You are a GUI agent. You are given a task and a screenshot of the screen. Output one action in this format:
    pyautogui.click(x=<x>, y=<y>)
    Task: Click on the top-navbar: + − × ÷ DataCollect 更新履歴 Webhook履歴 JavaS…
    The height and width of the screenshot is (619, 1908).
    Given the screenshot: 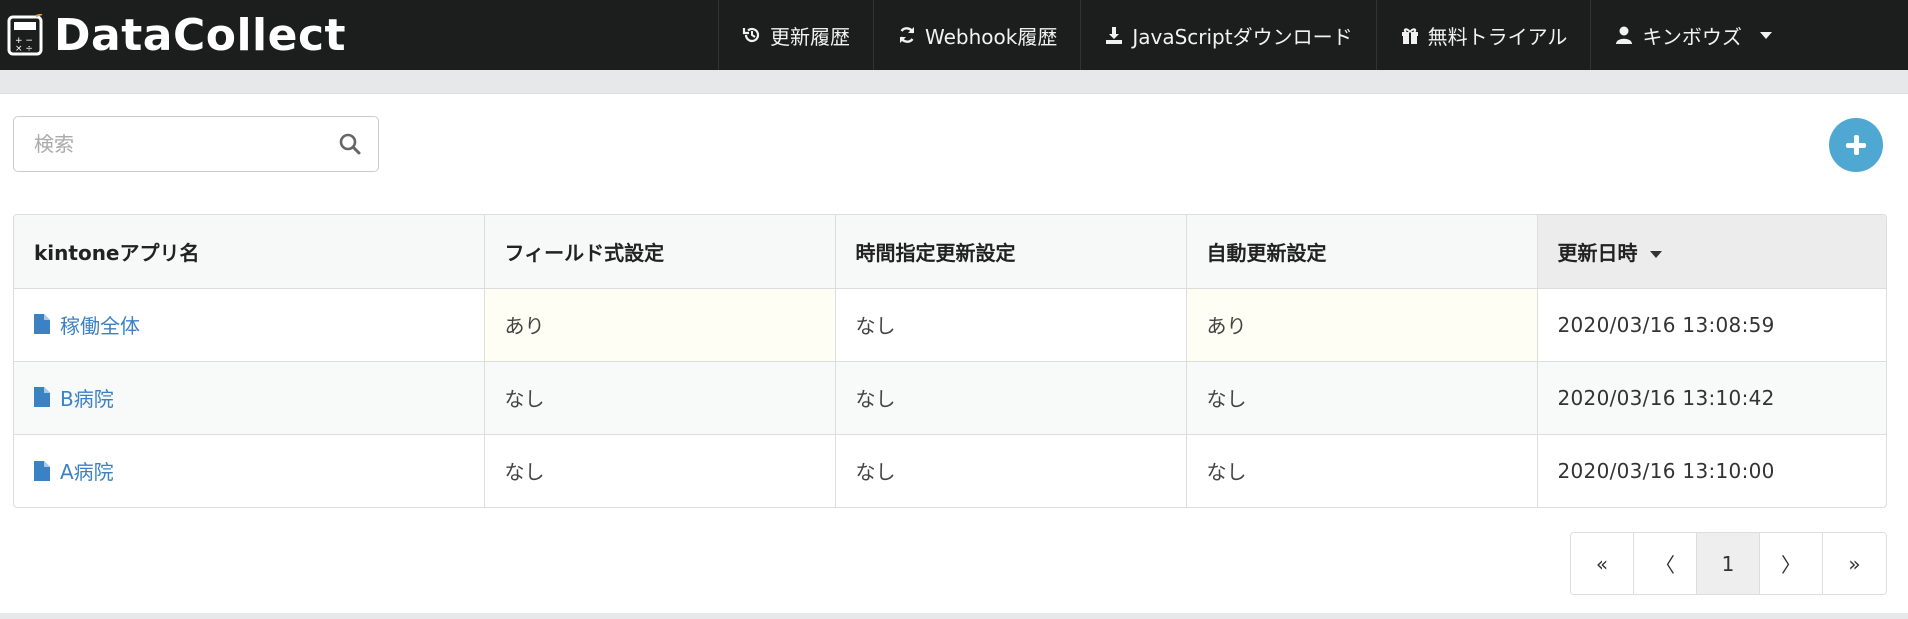 What is the action you would take?
    pyautogui.click(x=954, y=35)
    